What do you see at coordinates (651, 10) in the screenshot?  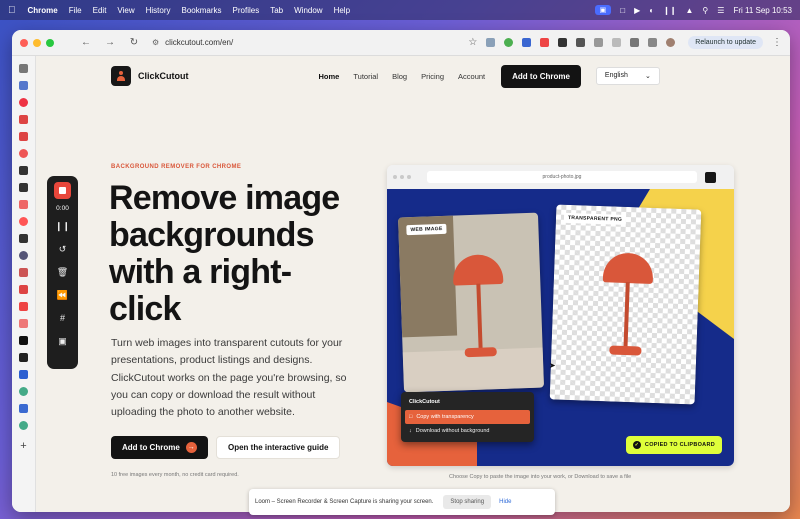 I see `circle-status-icon: ◐` at bounding box center [651, 10].